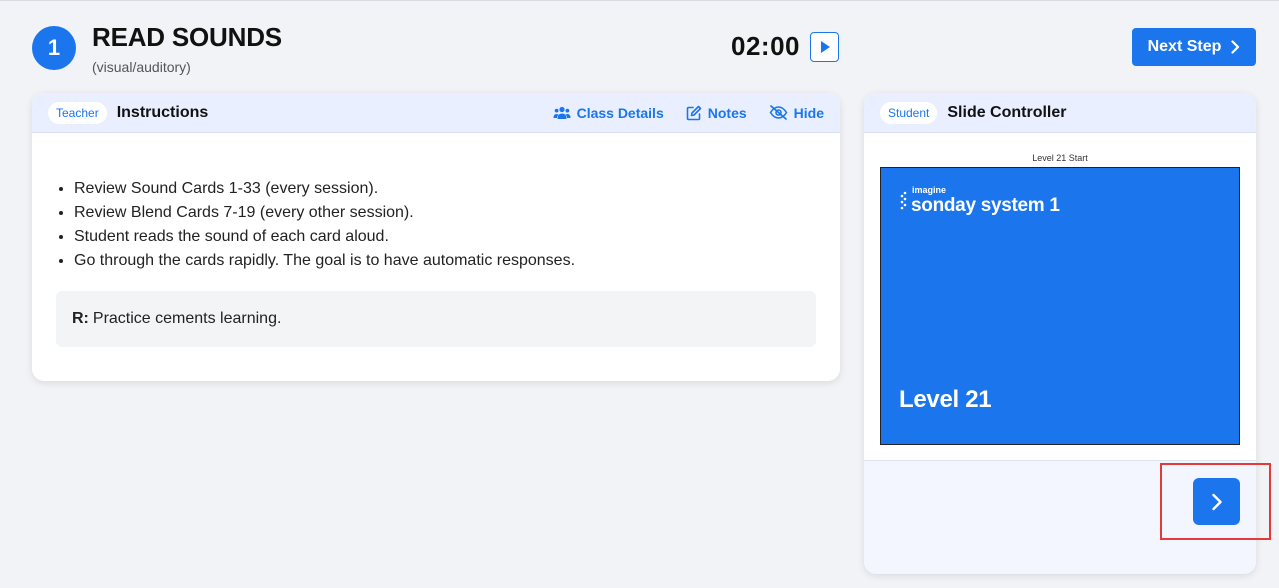 The height and width of the screenshot is (588, 1279). I want to click on notes-button: Notes, so click(716, 113).